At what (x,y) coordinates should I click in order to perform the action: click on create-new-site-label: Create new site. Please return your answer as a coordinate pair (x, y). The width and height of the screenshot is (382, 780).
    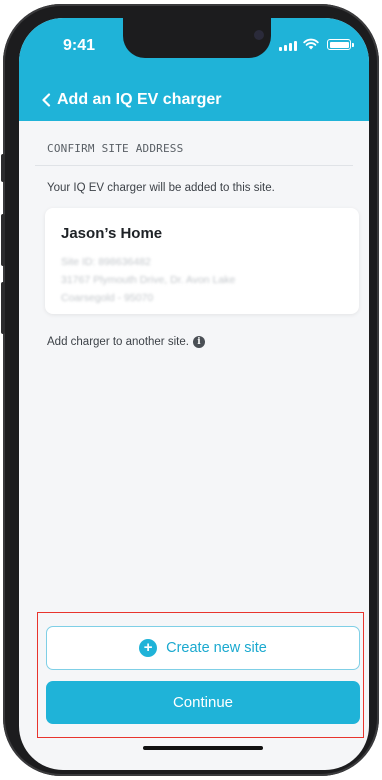
    Looking at the image, I should click on (216, 648).